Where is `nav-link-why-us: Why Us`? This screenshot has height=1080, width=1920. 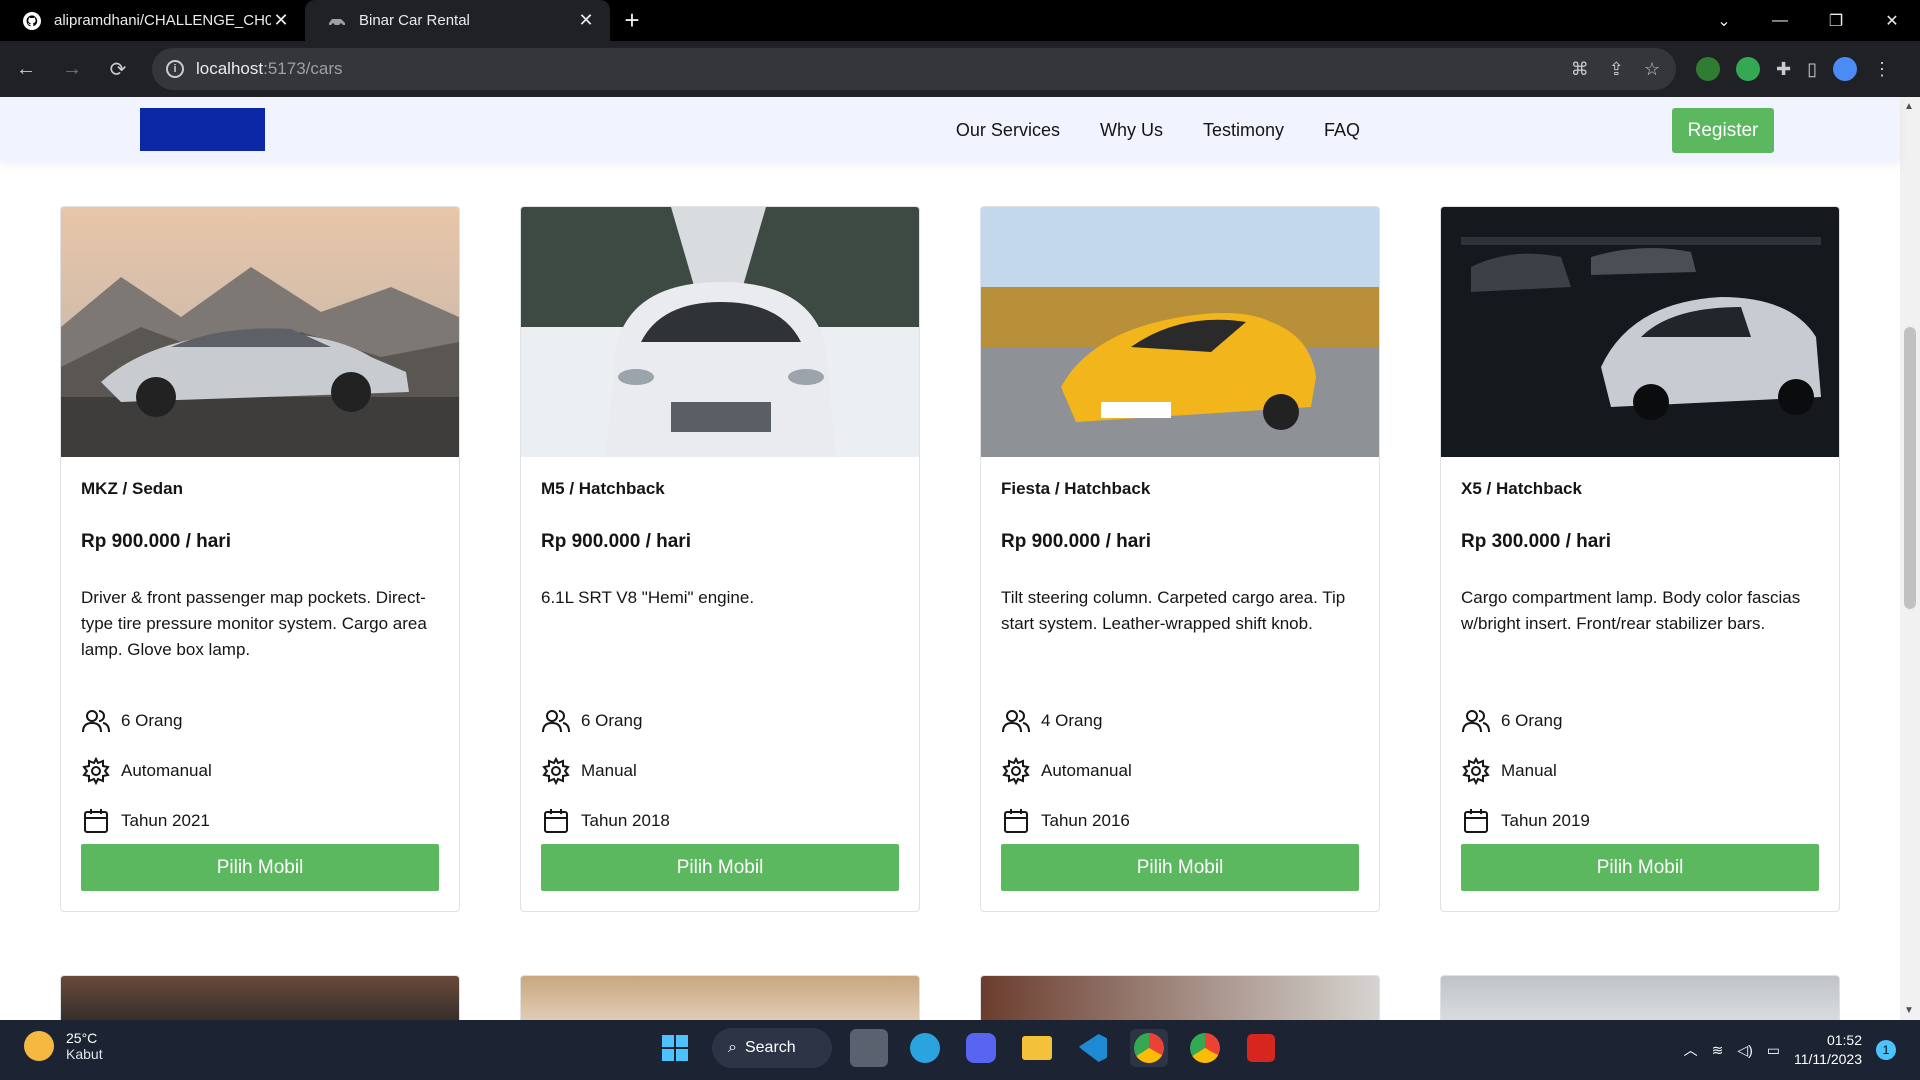 nav-link-why-us: Why Us is located at coordinates (1131, 130).